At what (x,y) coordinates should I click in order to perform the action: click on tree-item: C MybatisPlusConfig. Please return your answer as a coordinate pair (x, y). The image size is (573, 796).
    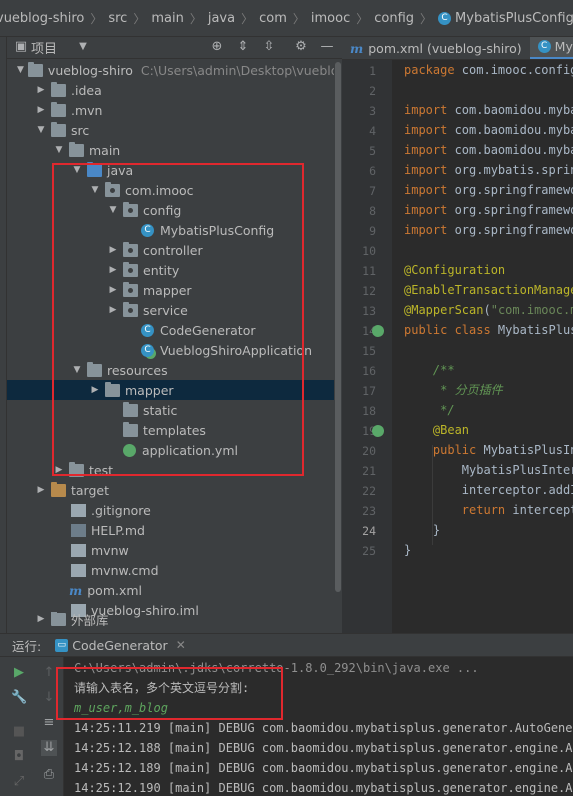
    Looking at the image, I should click on (170, 230).